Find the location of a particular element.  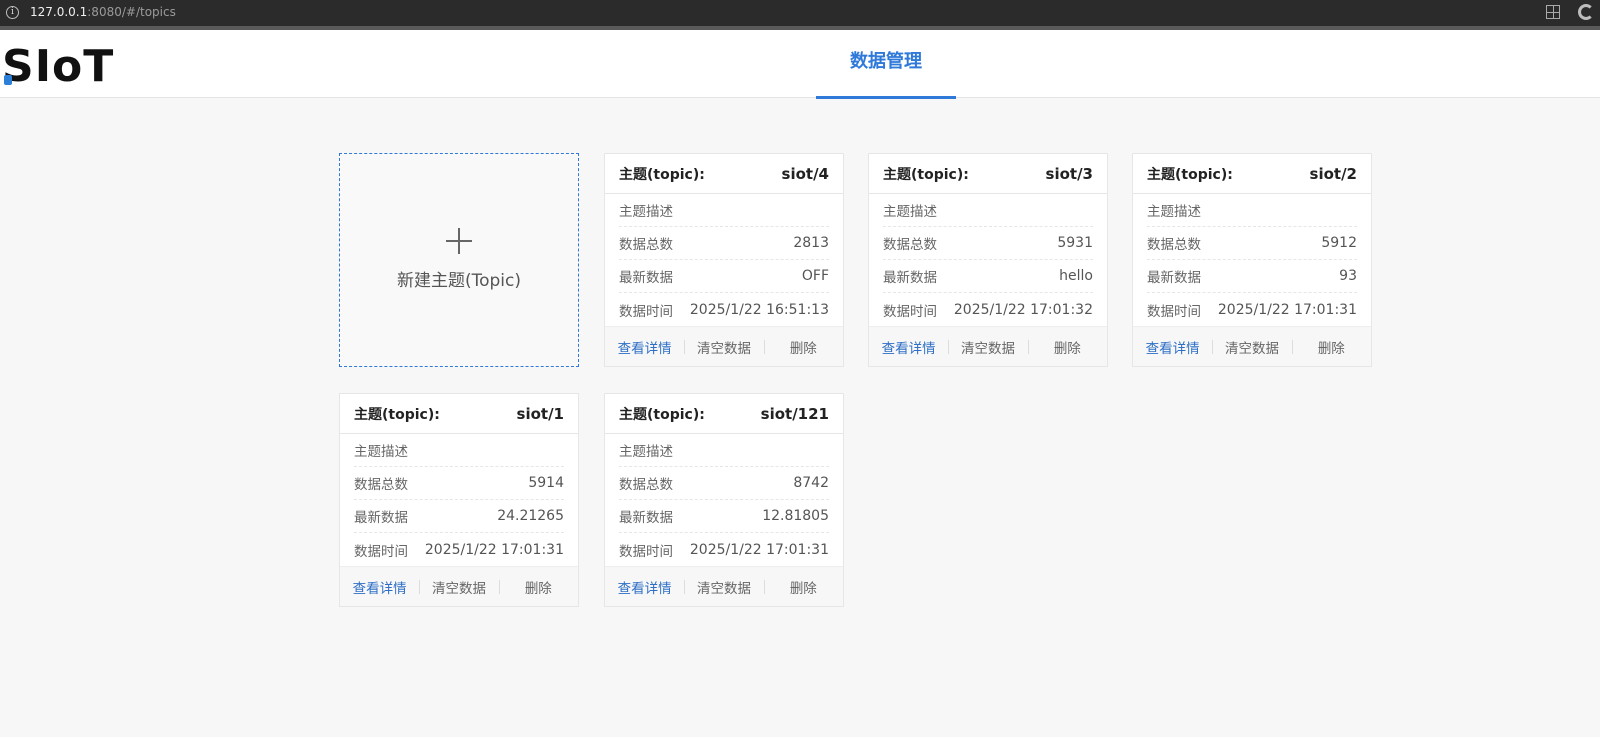

time-row: 数据时间 2025/1/22 16:51:13 is located at coordinates (724, 309).